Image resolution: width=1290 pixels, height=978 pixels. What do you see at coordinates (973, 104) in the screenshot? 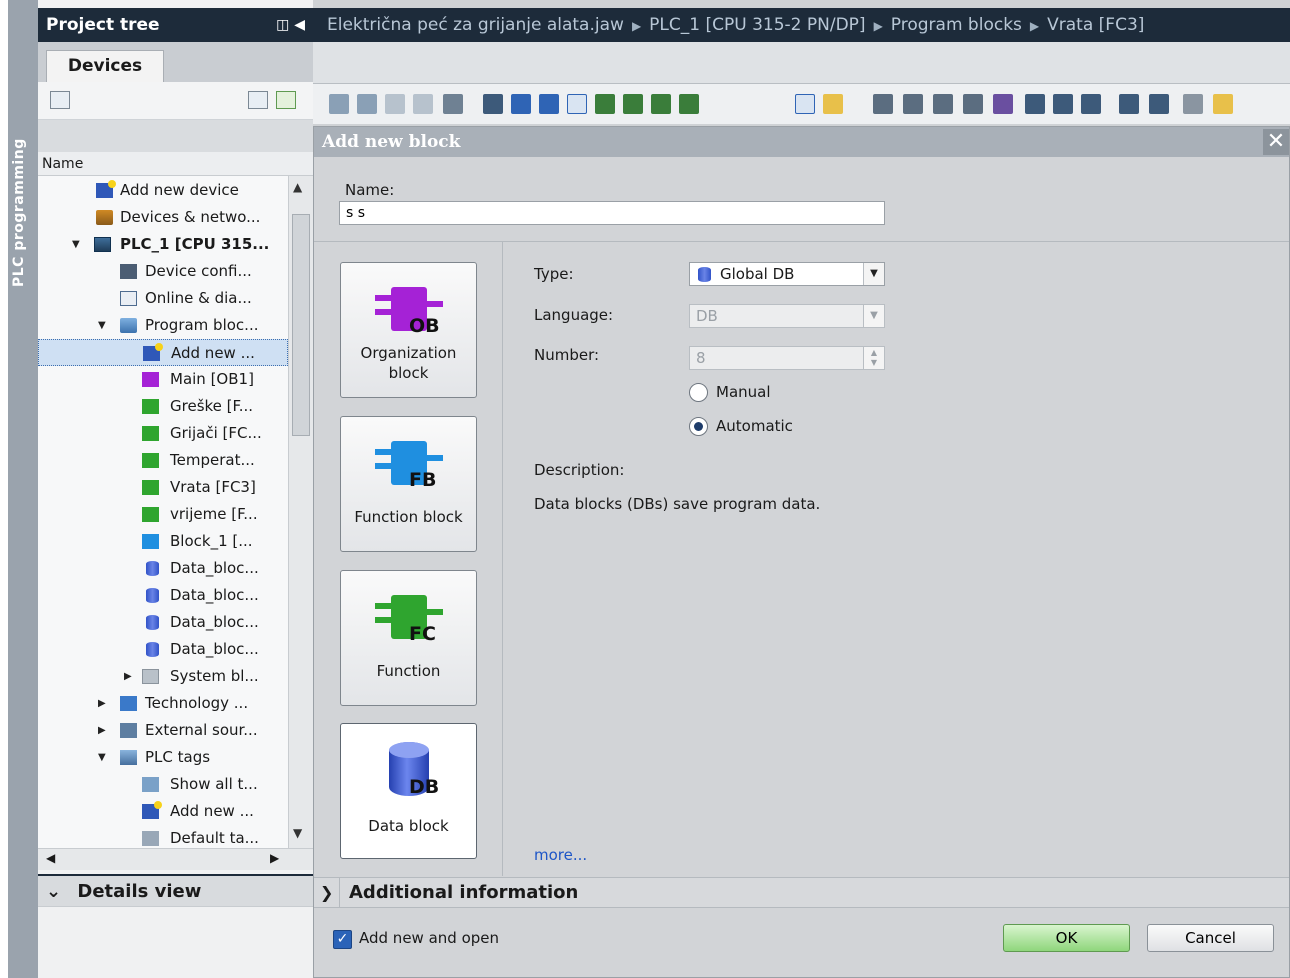
I see `prev-error-icon` at bounding box center [973, 104].